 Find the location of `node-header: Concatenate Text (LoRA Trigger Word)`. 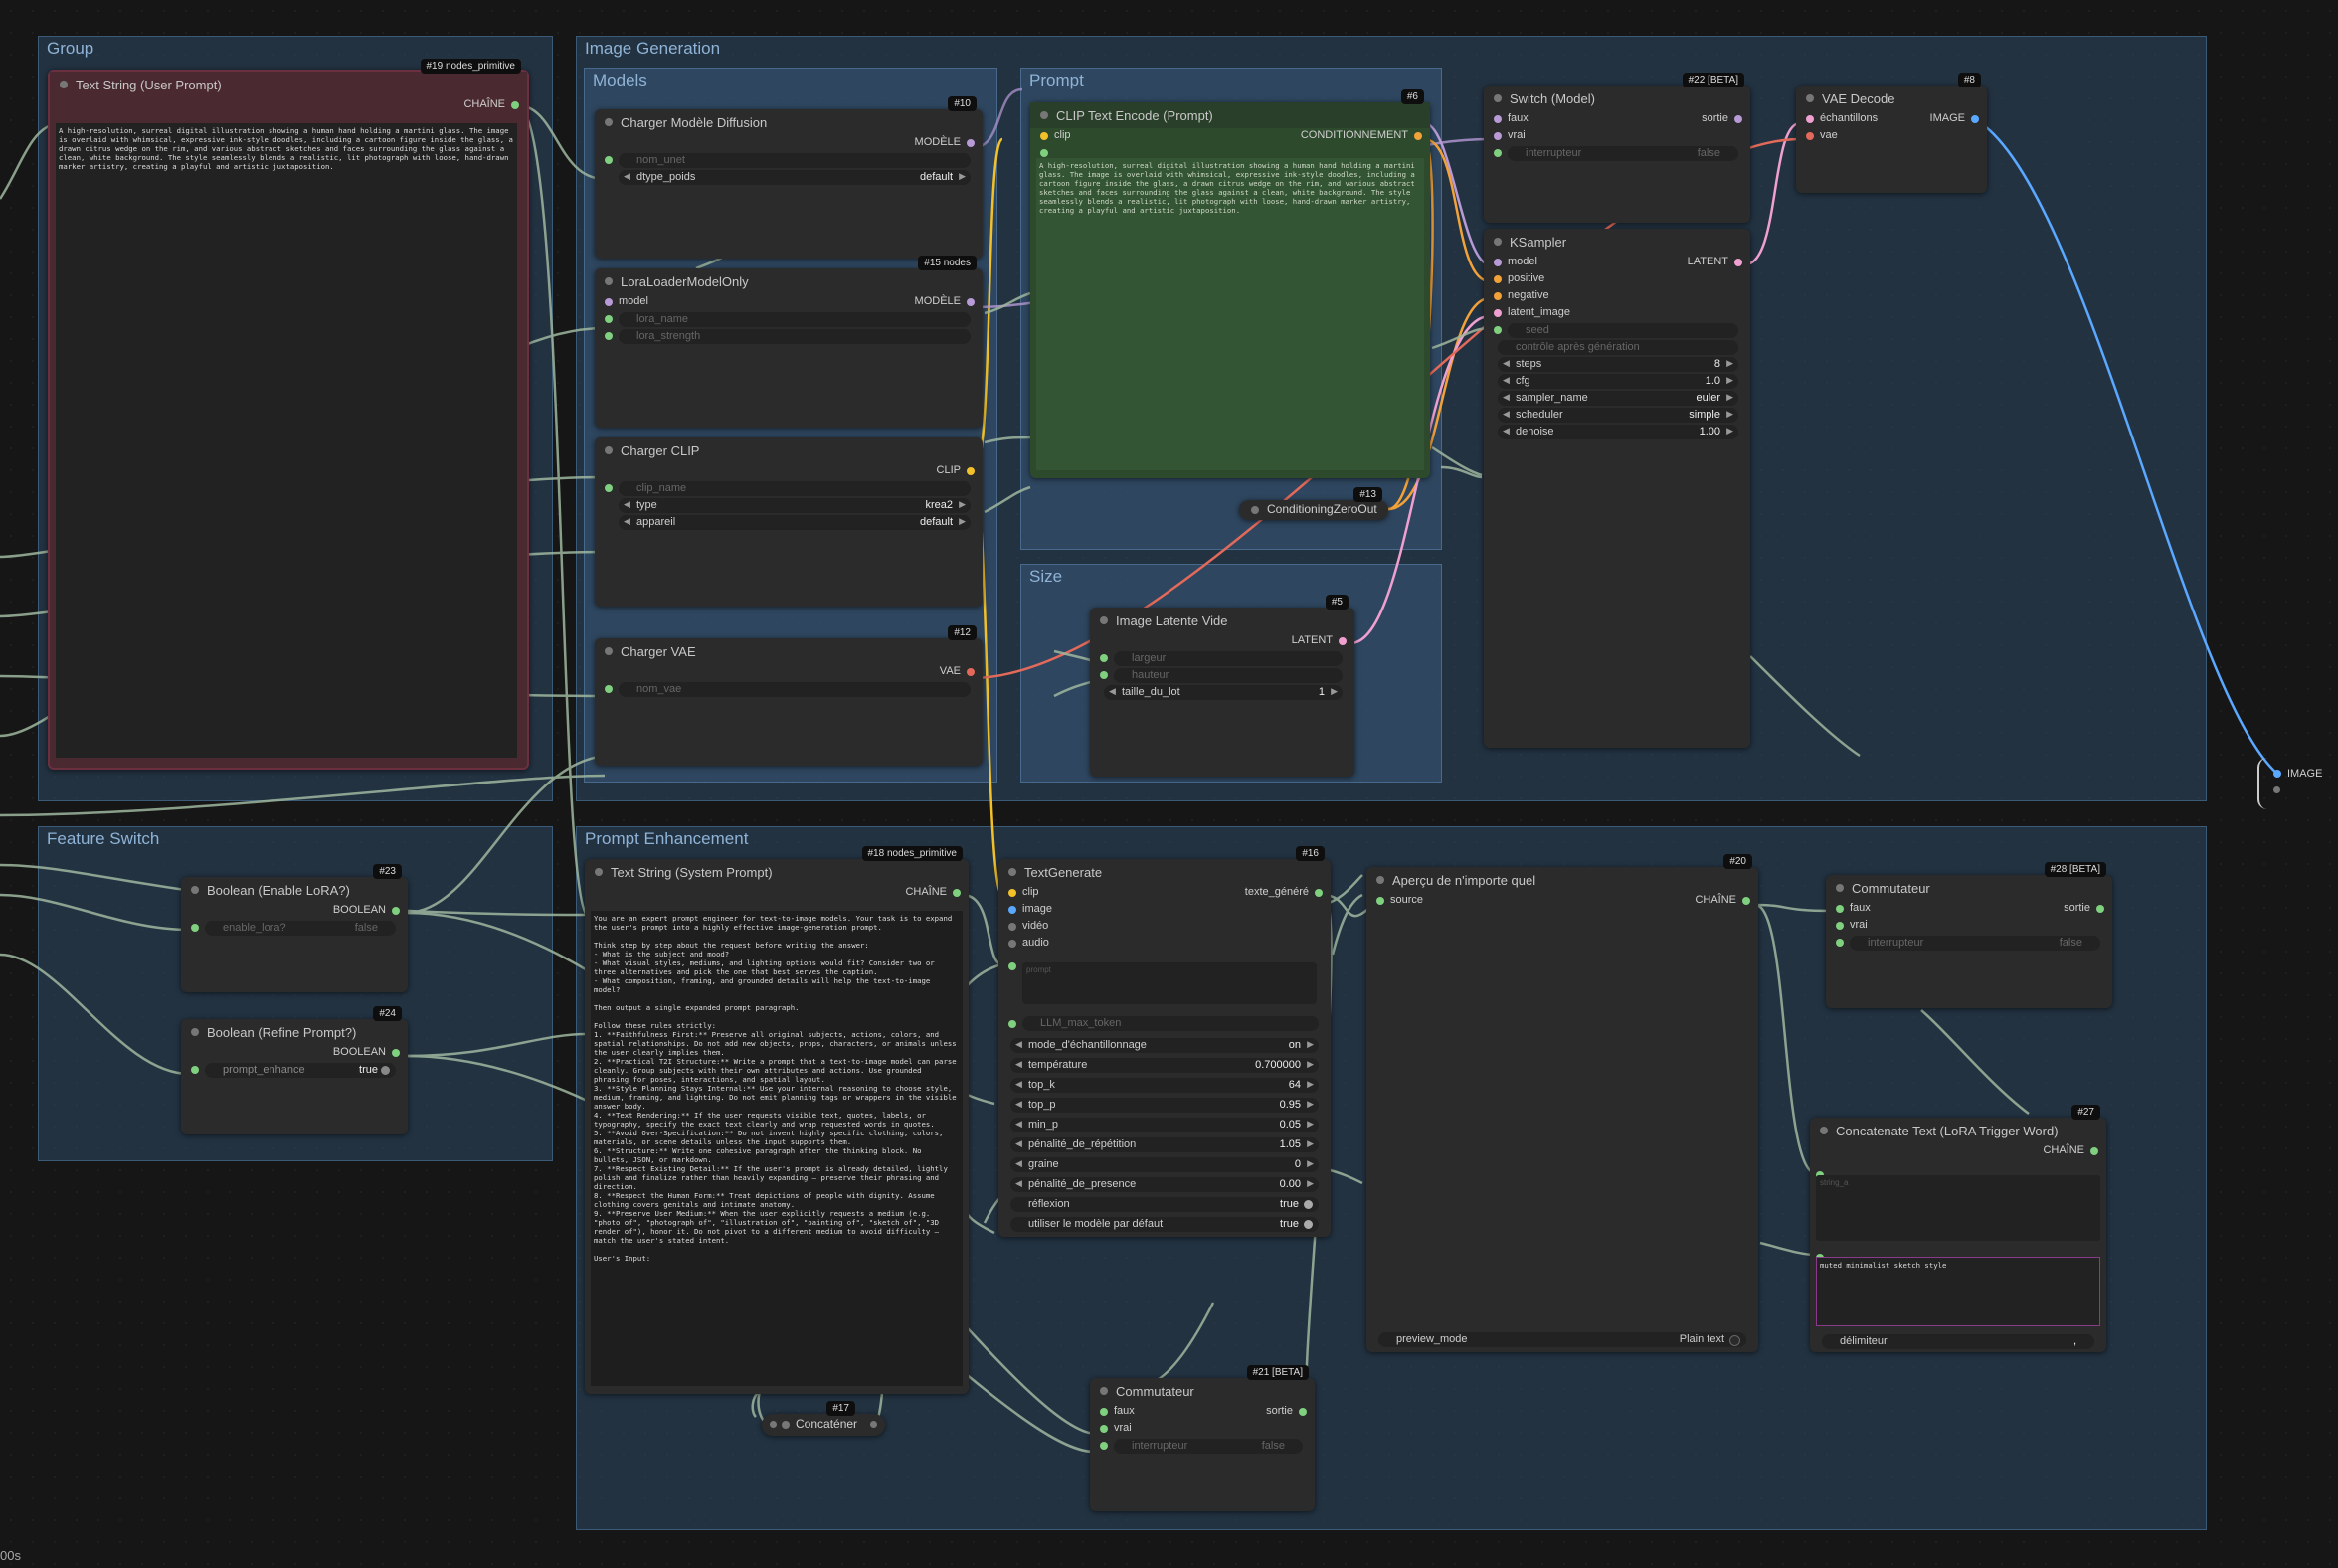

node-header: Concatenate Text (LoRA Trigger Word) is located at coordinates (1958, 1130).